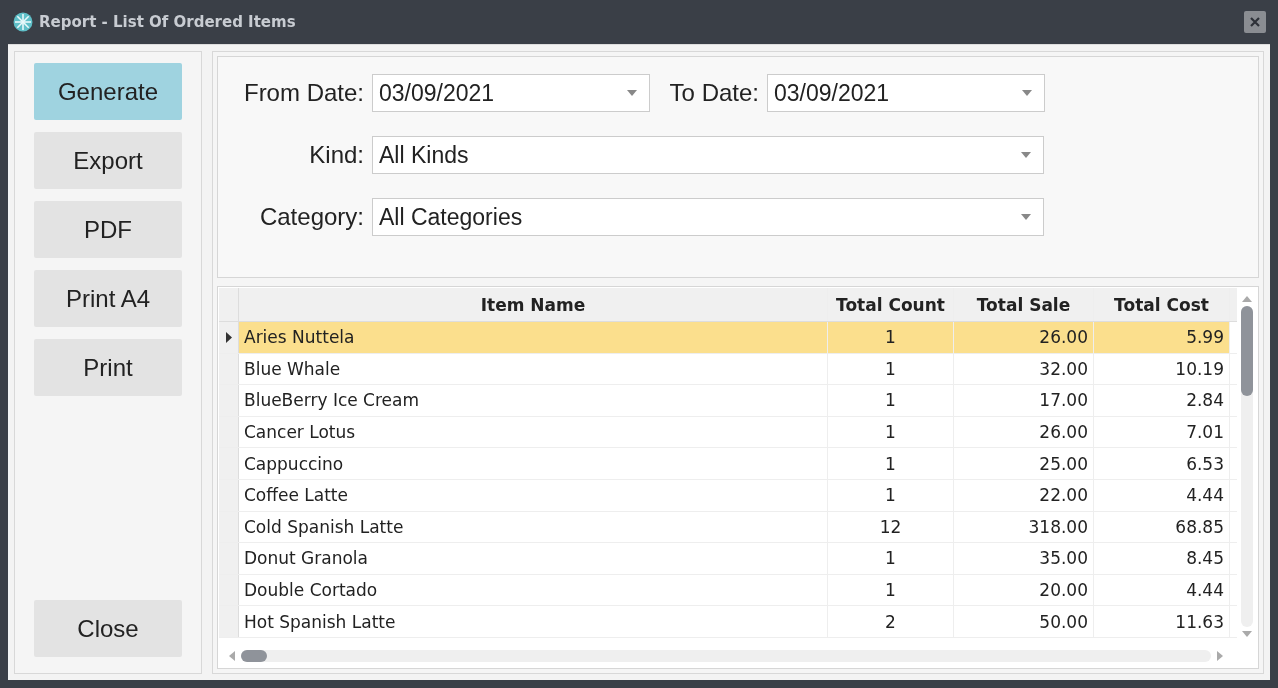 This screenshot has width=1278, height=688. What do you see at coordinates (108, 367) in the screenshot?
I see `action-button: Print` at bounding box center [108, 367].